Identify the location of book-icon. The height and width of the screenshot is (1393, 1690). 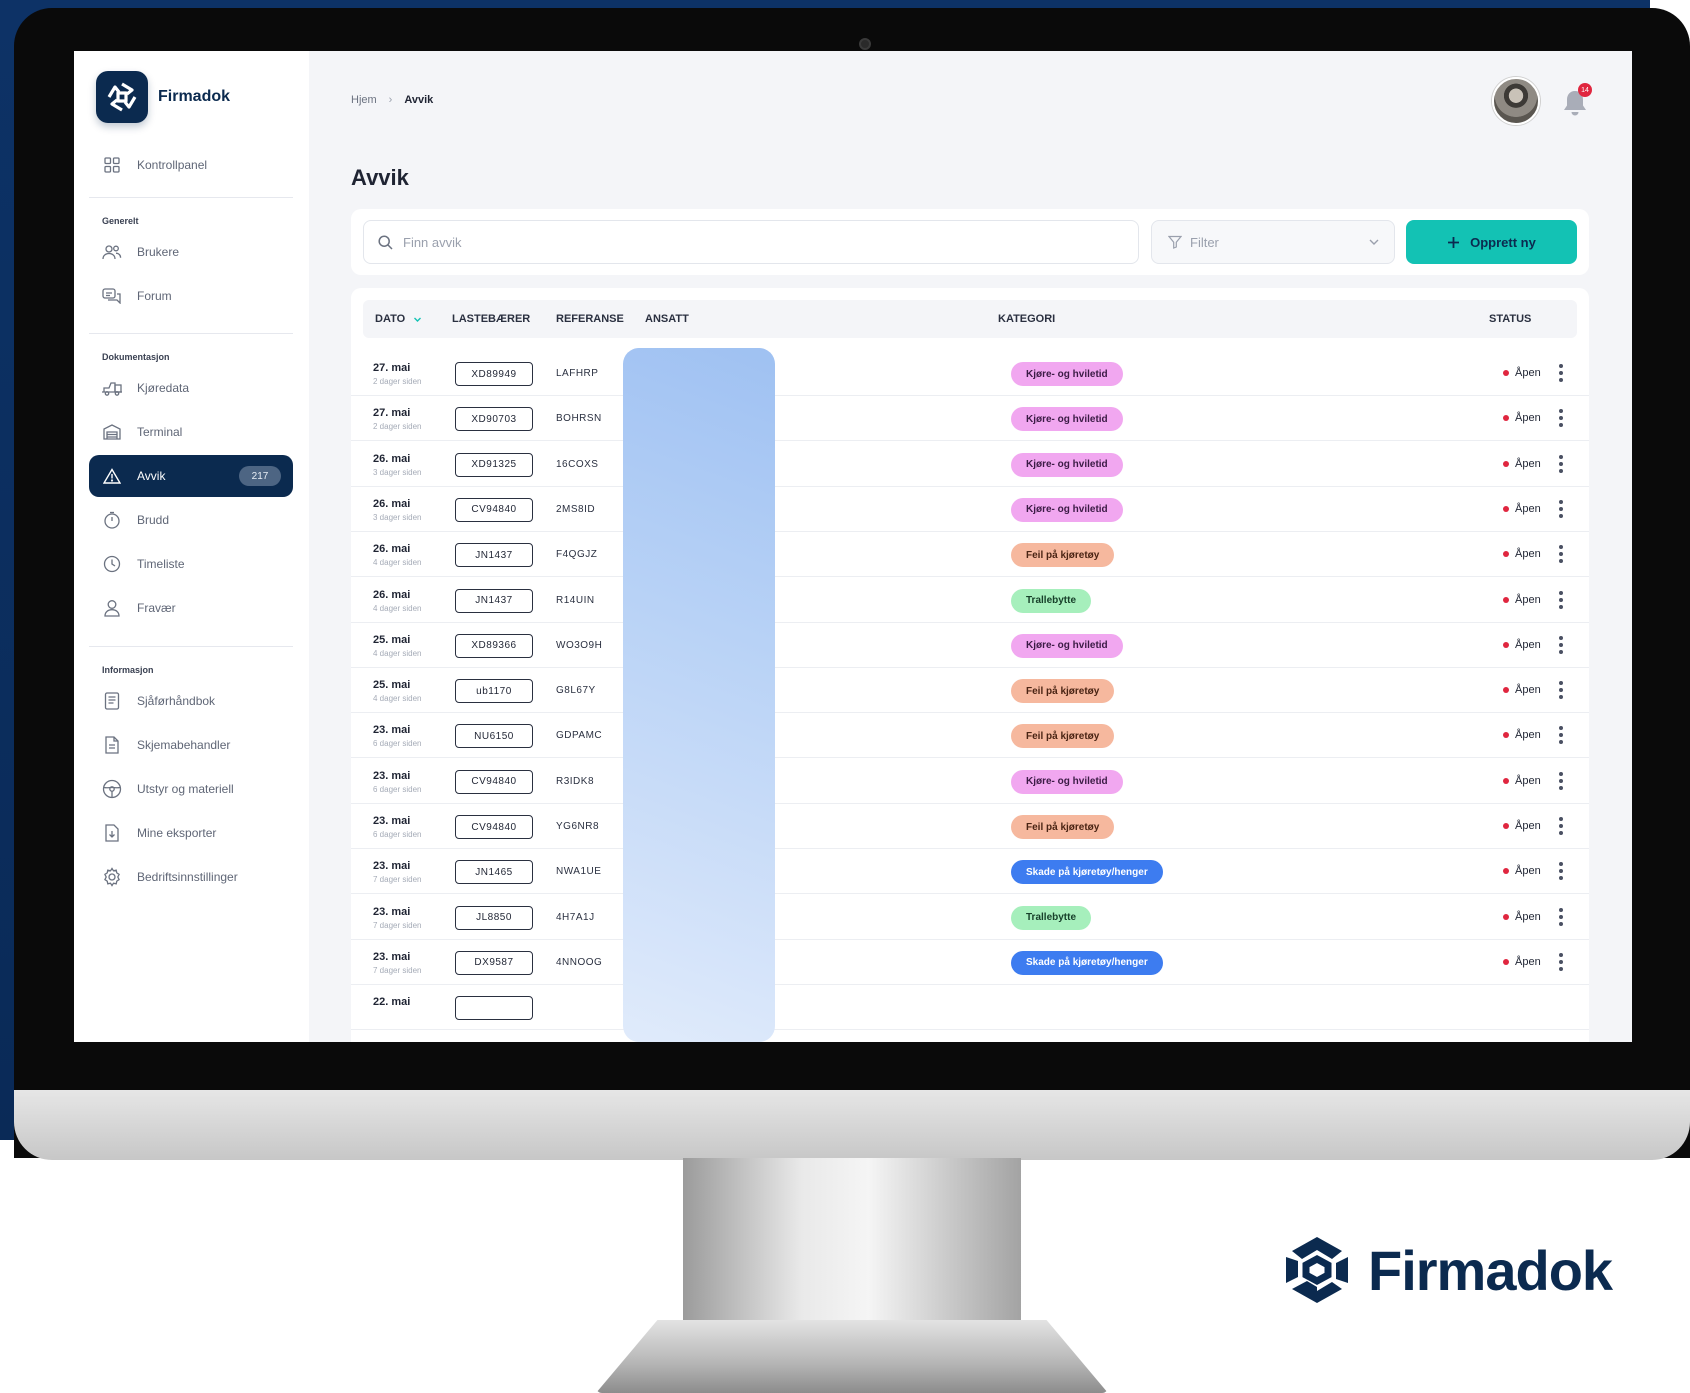
(112, 701).